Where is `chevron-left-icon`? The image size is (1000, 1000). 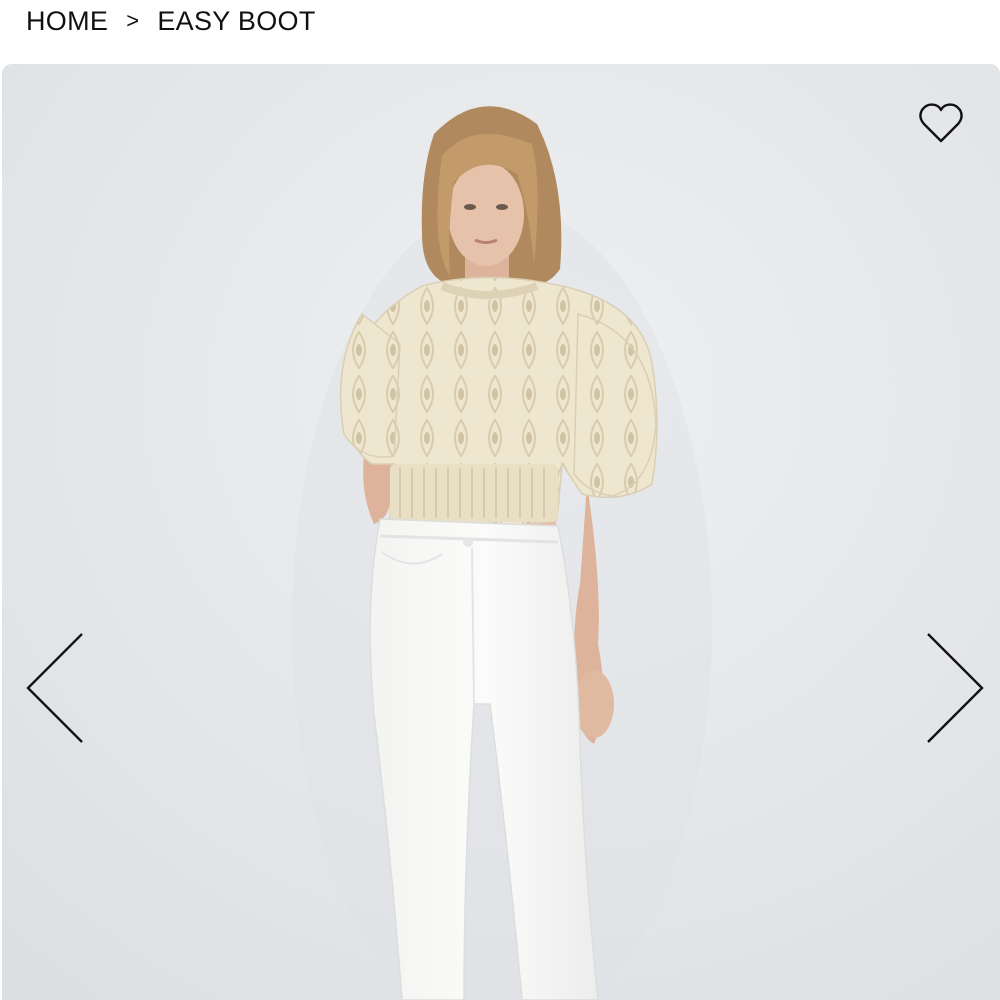 chevron-left-icon is located at coordinates (56, 688).